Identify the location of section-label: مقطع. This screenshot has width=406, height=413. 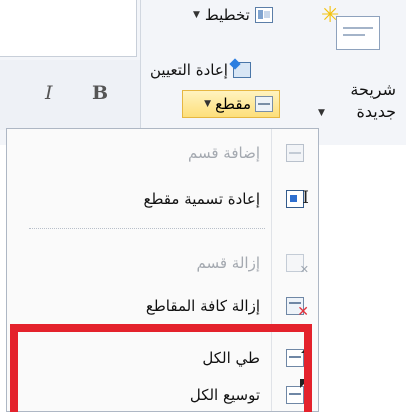
(233, 104).